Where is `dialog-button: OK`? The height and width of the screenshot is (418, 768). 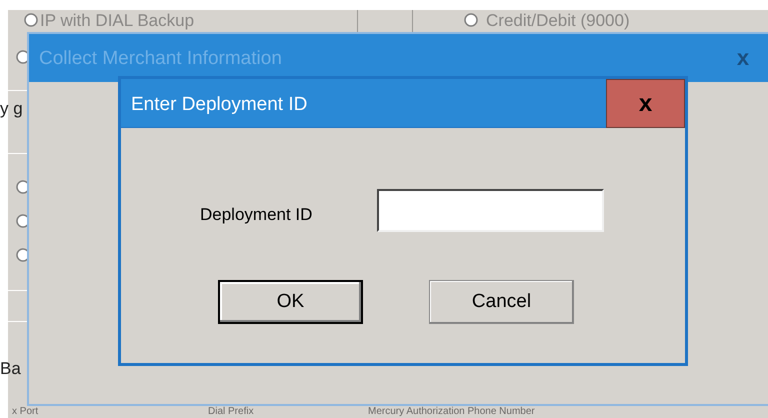
dialog-button: OK is located at coordinates (290, 302).